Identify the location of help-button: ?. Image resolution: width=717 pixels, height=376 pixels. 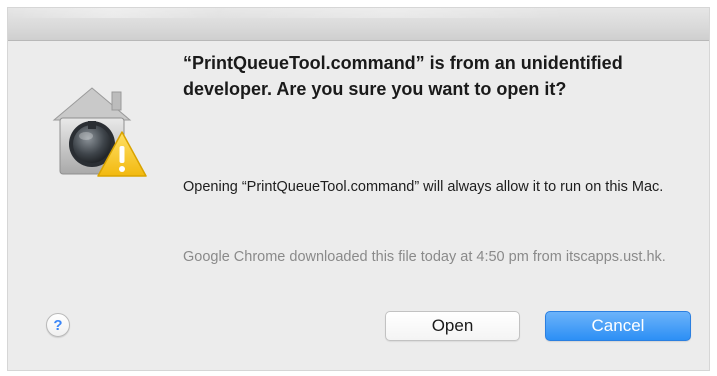
(58, 325).